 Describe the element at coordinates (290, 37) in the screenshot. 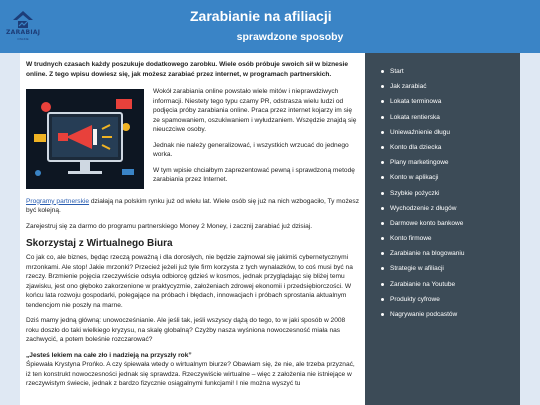

I see `site-tagline: sprawdzone sposoby` at that location.